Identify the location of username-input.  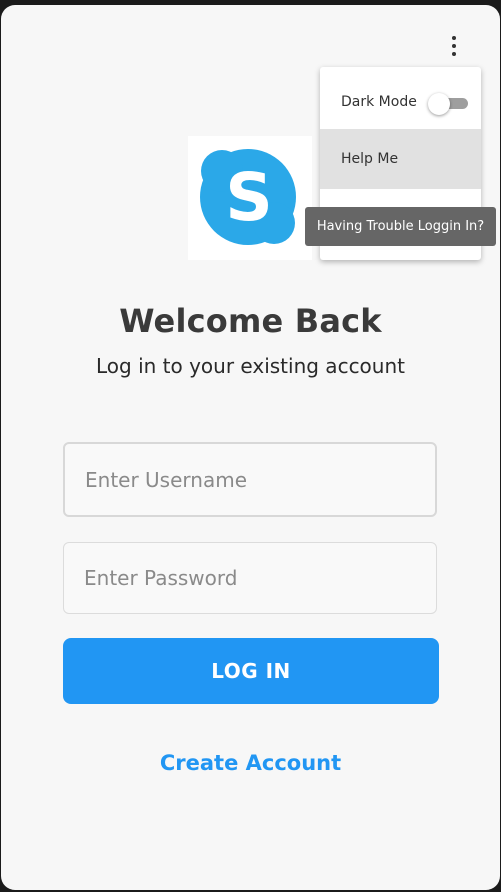
(250, 479).